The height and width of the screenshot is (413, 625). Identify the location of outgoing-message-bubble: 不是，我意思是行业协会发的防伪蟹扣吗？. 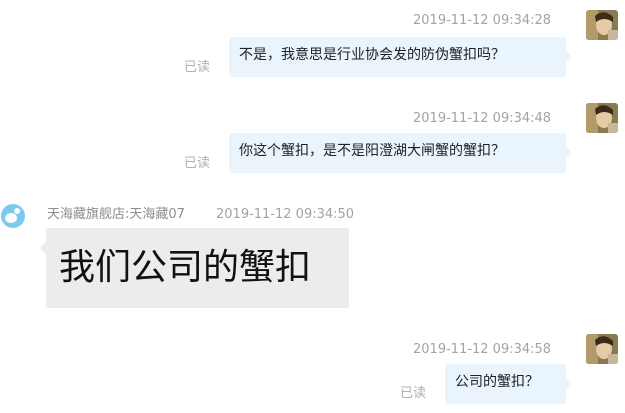
(400, 57).